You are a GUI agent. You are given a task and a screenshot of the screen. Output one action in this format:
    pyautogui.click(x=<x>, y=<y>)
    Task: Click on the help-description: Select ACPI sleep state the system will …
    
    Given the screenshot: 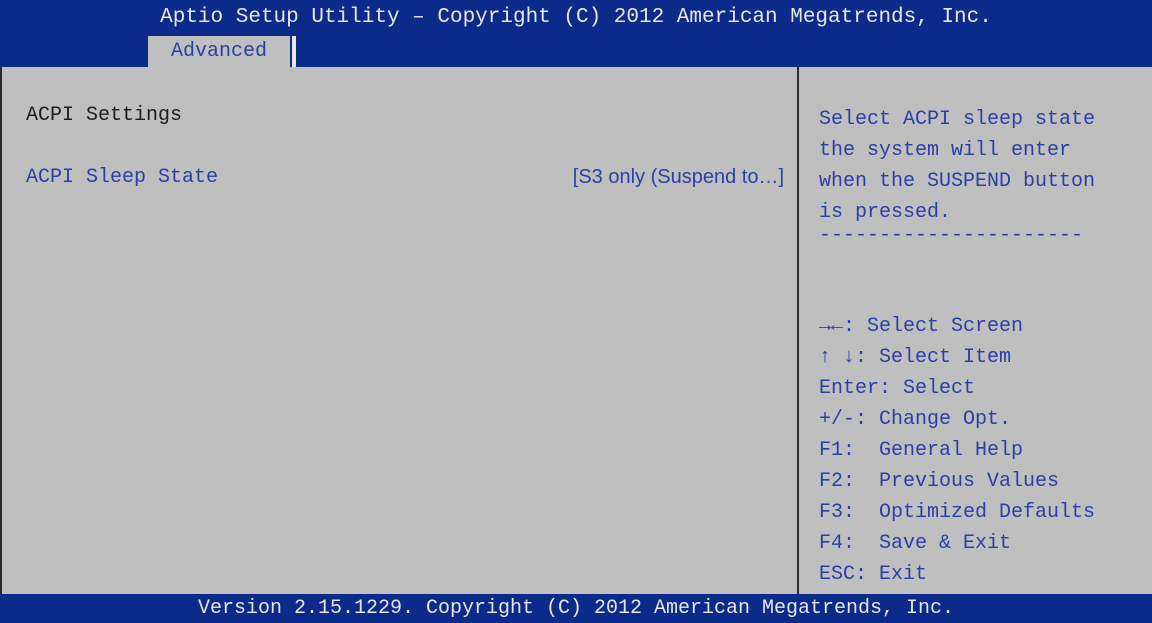 What is the action you would take?
    pyautogui.click(x=984, y=166)
    